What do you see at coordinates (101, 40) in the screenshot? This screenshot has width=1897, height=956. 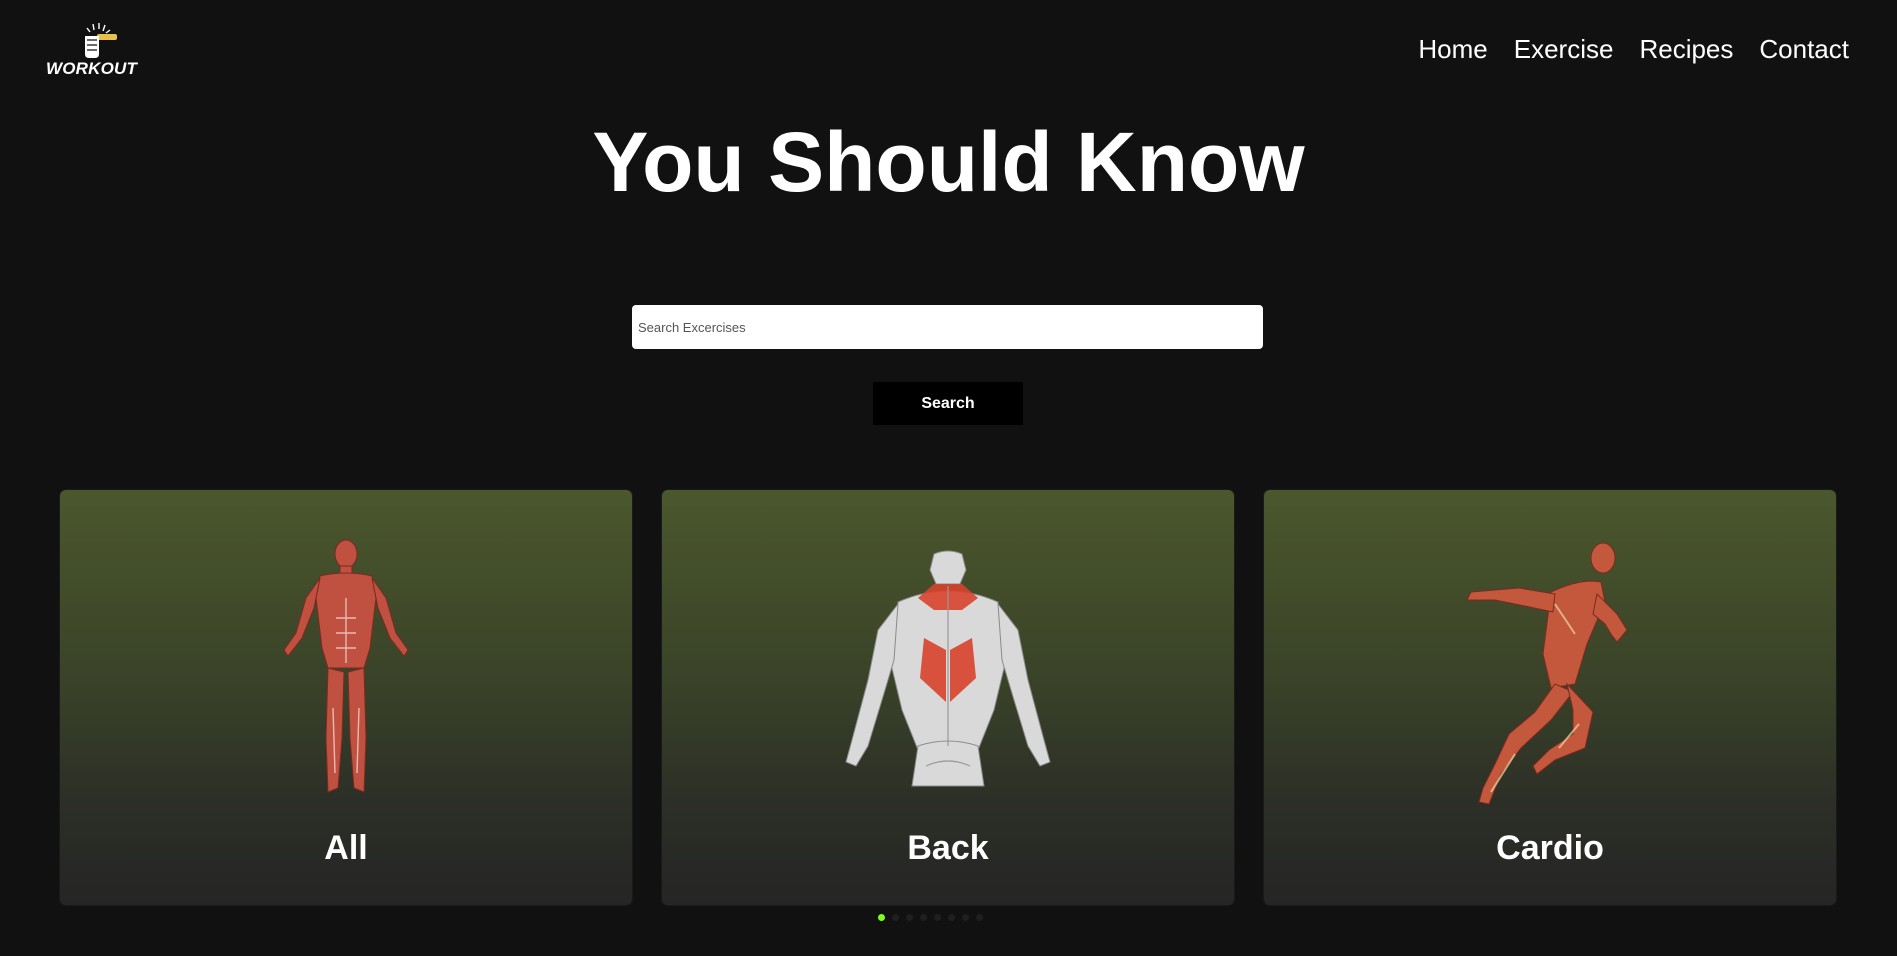 I see `fist-dumbbell-icon` at bounding box center [101, 40].